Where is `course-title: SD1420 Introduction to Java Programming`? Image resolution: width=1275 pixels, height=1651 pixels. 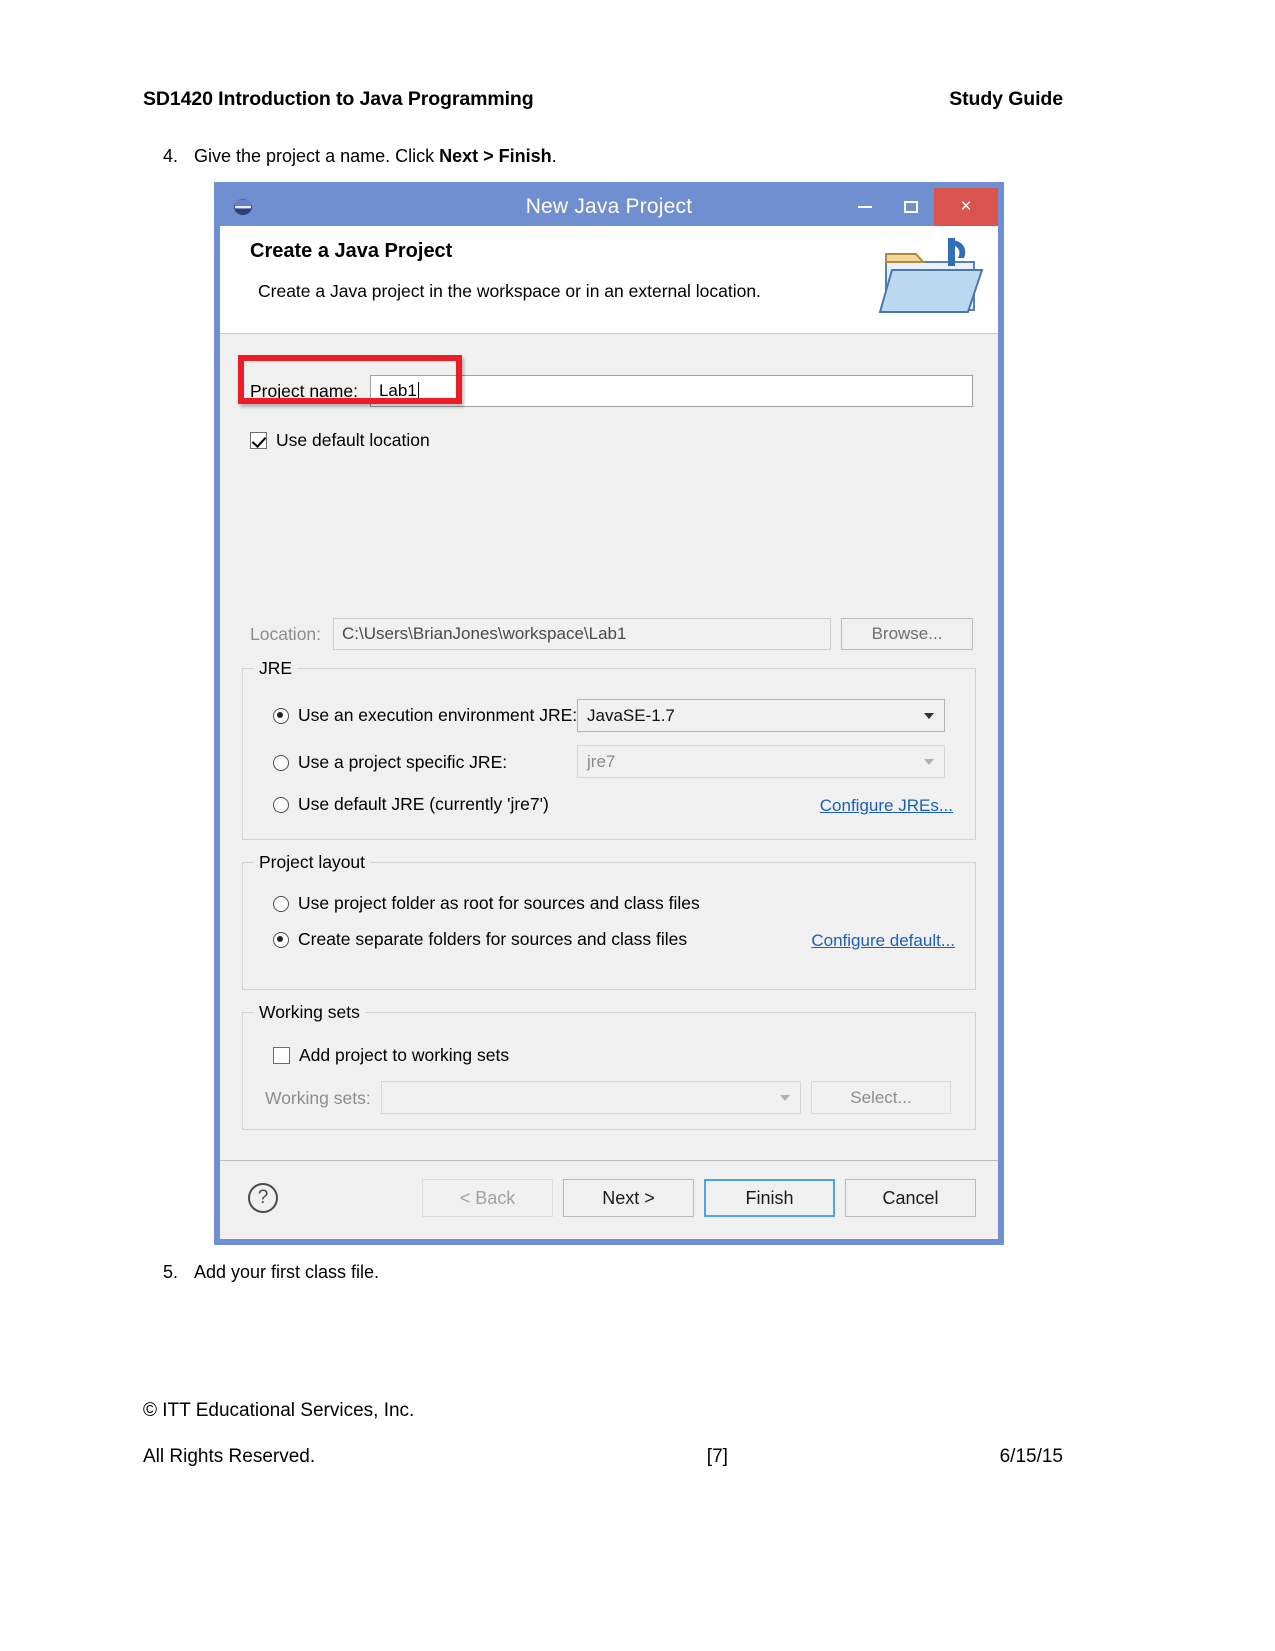
course-title: SD1420 Introduction to Java Programming is located at coordinates (338, 99).